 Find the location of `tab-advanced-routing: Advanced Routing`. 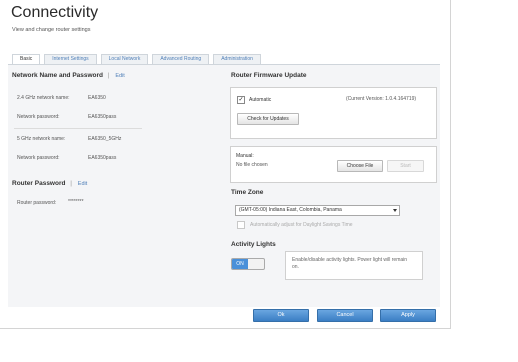

tab-advanced-routing: Advanced Routing is located at coordinates (181, 59).